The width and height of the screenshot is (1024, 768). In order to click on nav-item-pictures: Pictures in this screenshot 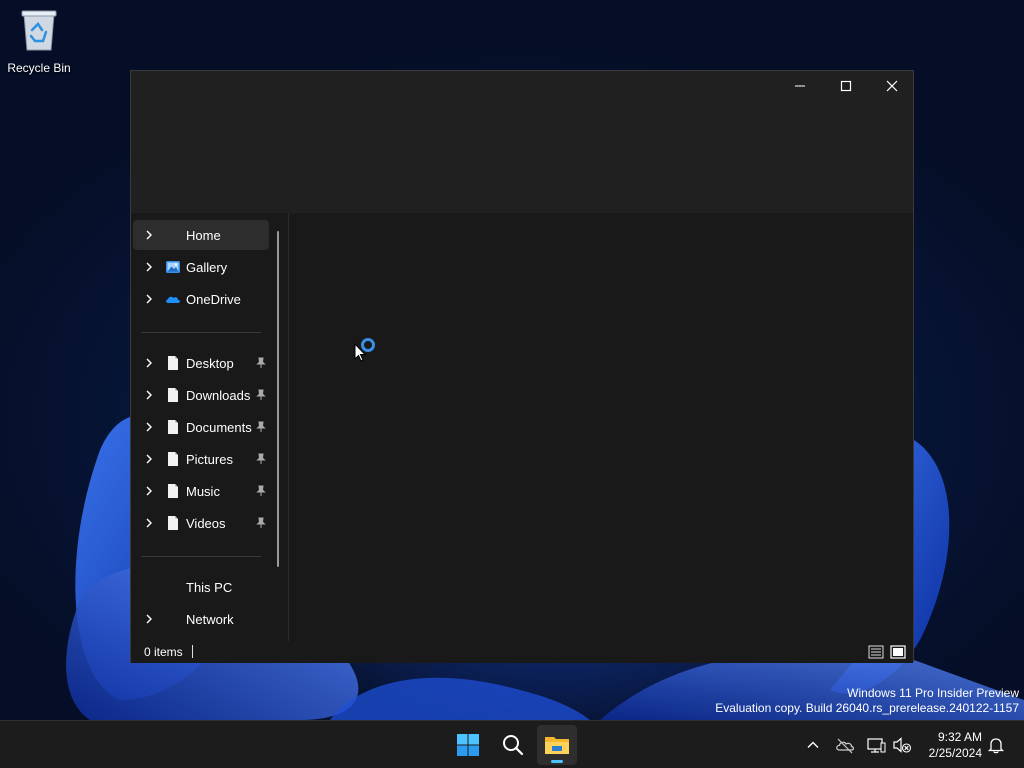, I will do `click(201, 459)`.